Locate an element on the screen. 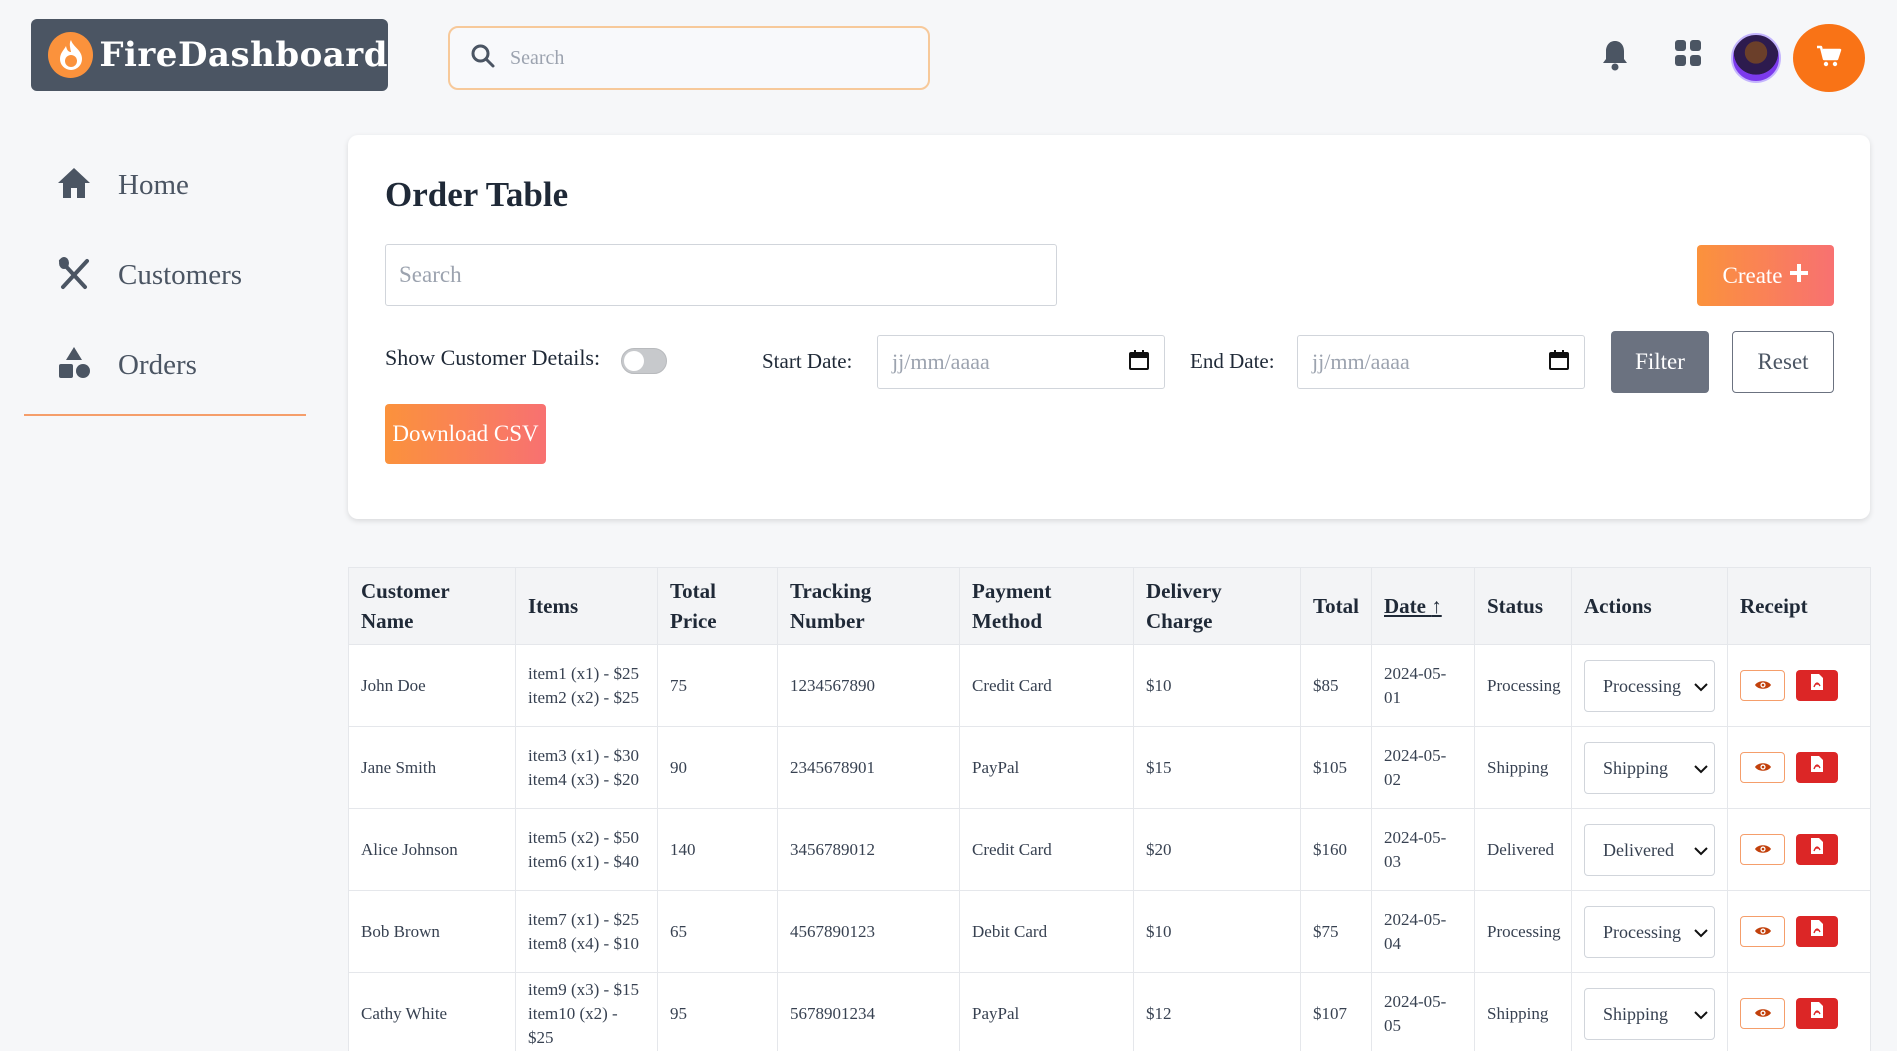  cell-total: $75 is located at coordinates (1336, 931).